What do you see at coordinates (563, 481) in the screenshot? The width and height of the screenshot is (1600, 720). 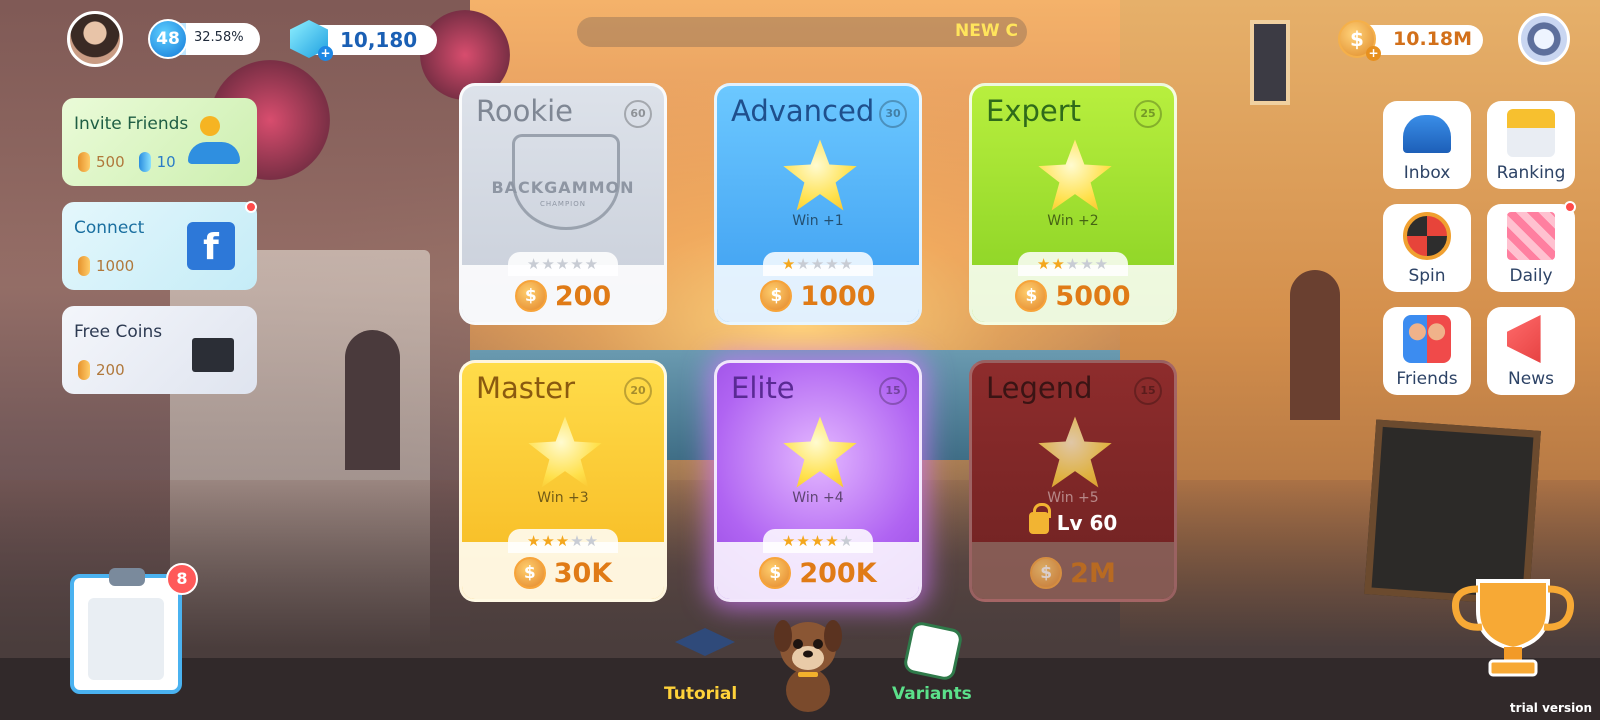 I see `room-card-master: Master 20 Win +3 ★★★★★ $30K` at bounding box center [563, 481].